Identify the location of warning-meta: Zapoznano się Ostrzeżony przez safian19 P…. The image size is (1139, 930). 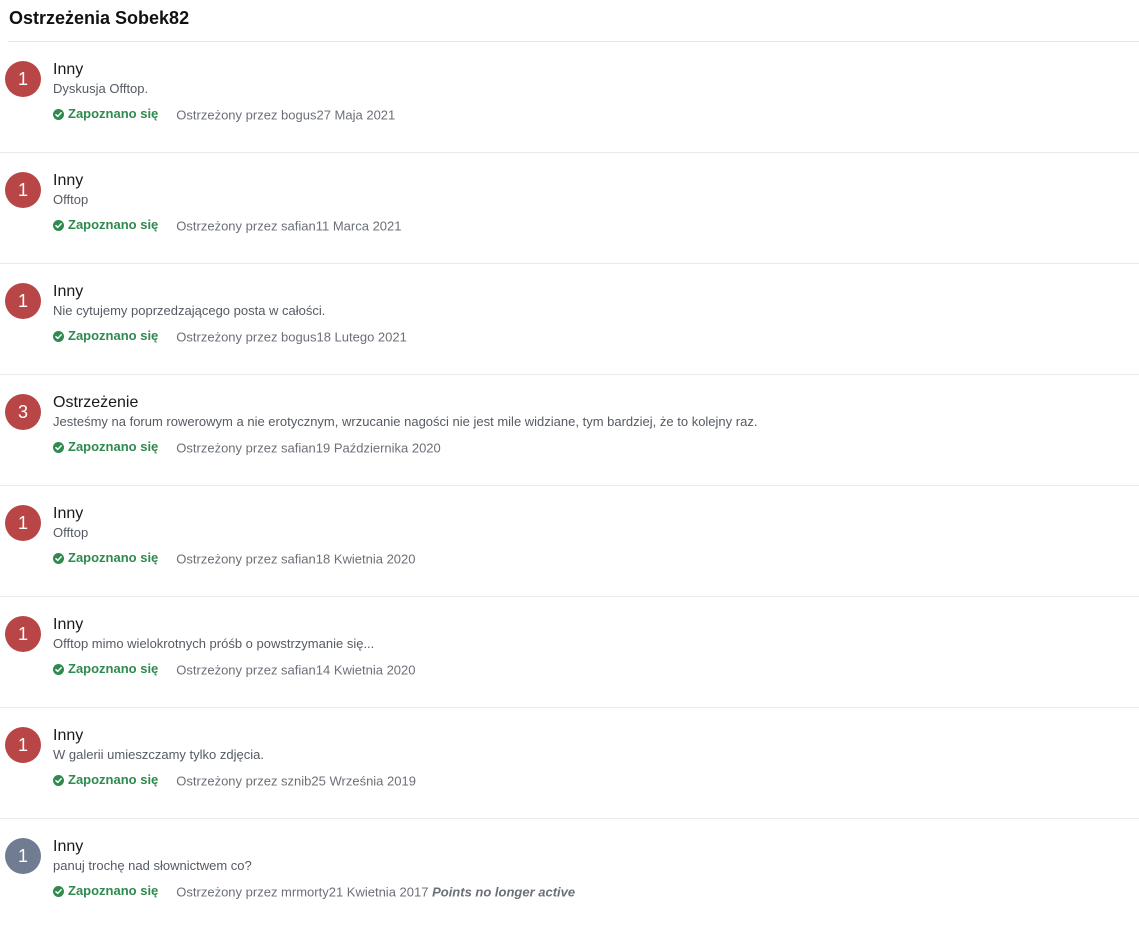
(247, 448).